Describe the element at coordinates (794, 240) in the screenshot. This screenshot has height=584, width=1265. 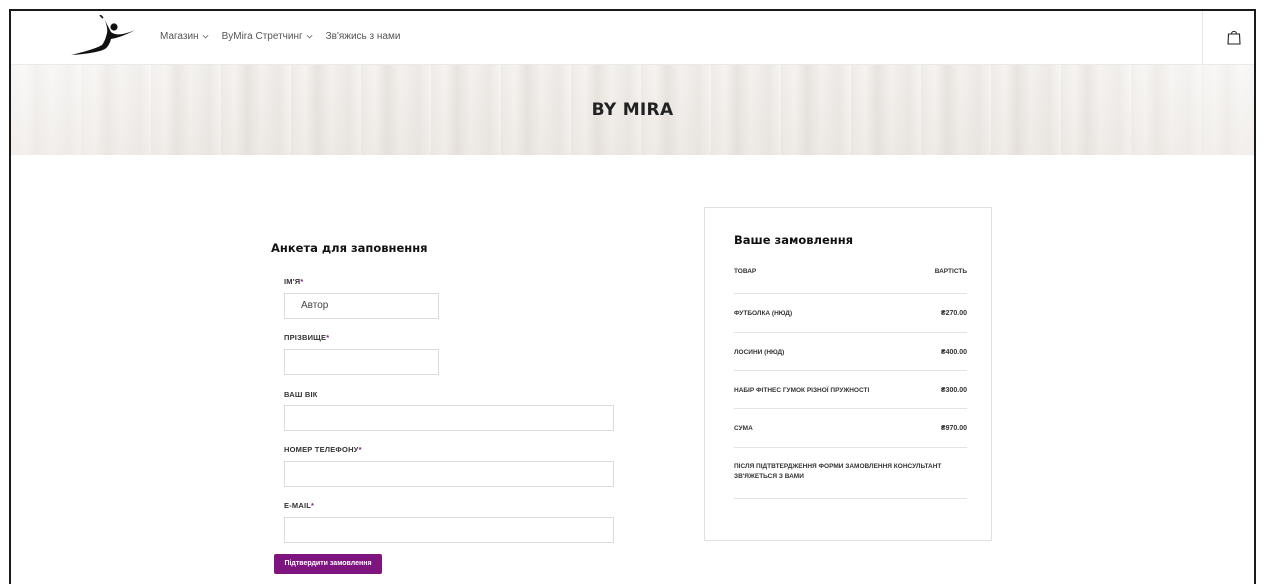
I see `order-title: Ваше замовлення` at that location.